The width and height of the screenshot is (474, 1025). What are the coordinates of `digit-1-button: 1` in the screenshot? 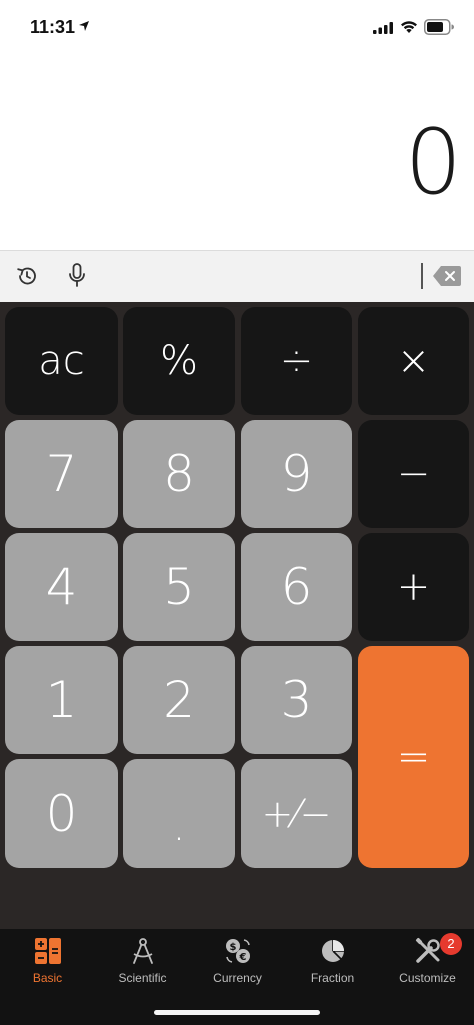 It's located at (61, 700).